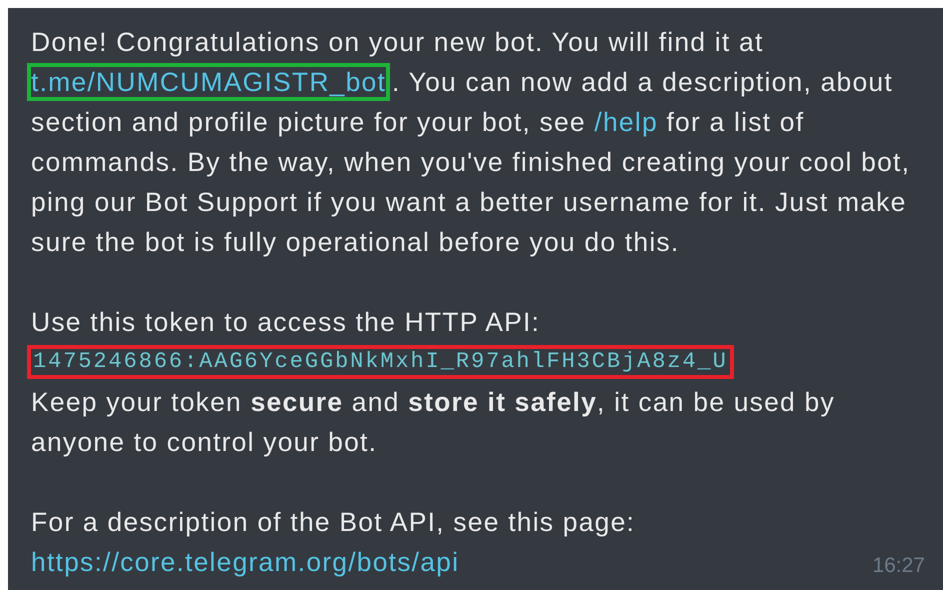 The width and height of the screenshot is (943, 590). I want to click on api-label: For a description of the Bot API, see this page:, so click(333, 522).